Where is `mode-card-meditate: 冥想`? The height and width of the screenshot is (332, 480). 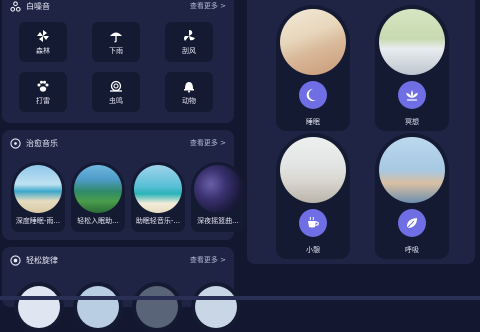
mode-card-meditate: 冥想 is located at coordinates (412, 68).